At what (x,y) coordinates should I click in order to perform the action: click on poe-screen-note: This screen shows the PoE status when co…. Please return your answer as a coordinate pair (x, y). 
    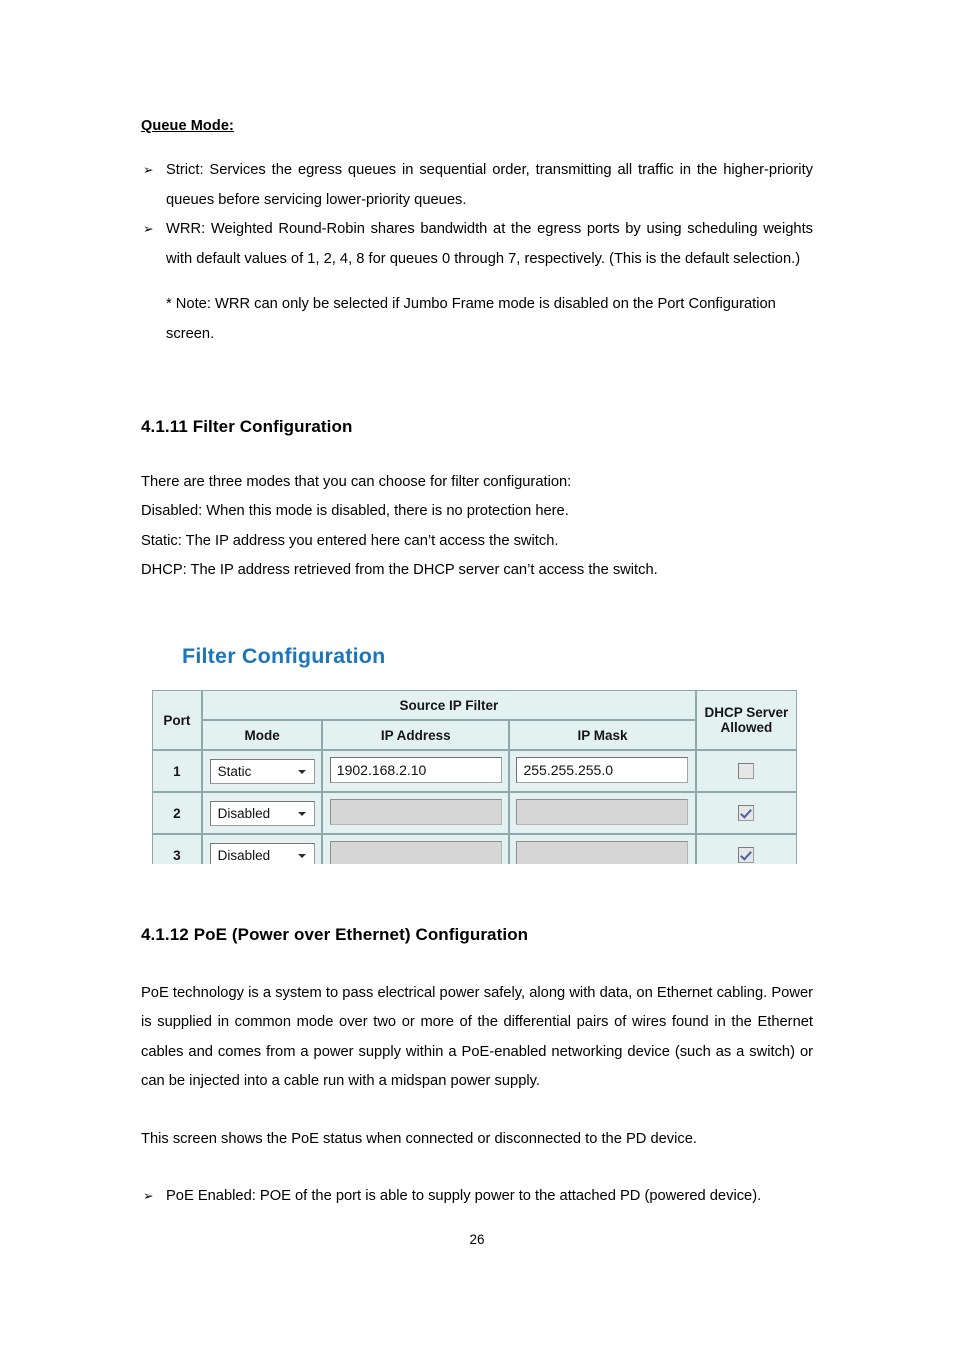
    Looking at the image, I should click on (419, 1139).